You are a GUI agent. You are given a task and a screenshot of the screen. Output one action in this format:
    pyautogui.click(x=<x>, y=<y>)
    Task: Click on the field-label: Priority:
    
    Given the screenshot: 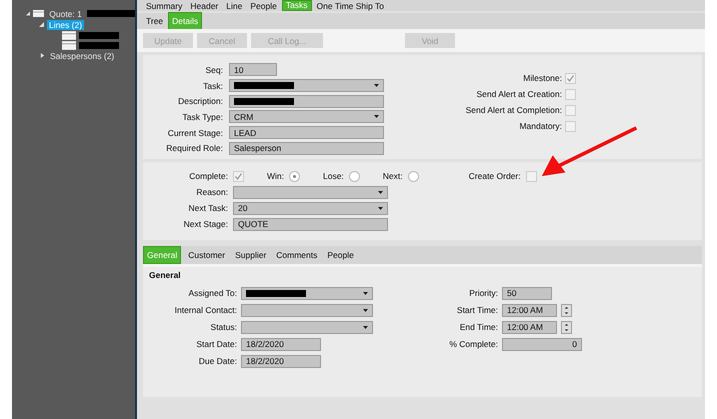 What is the action you would take?
    pyautogui.click(x=483, y=293)
    